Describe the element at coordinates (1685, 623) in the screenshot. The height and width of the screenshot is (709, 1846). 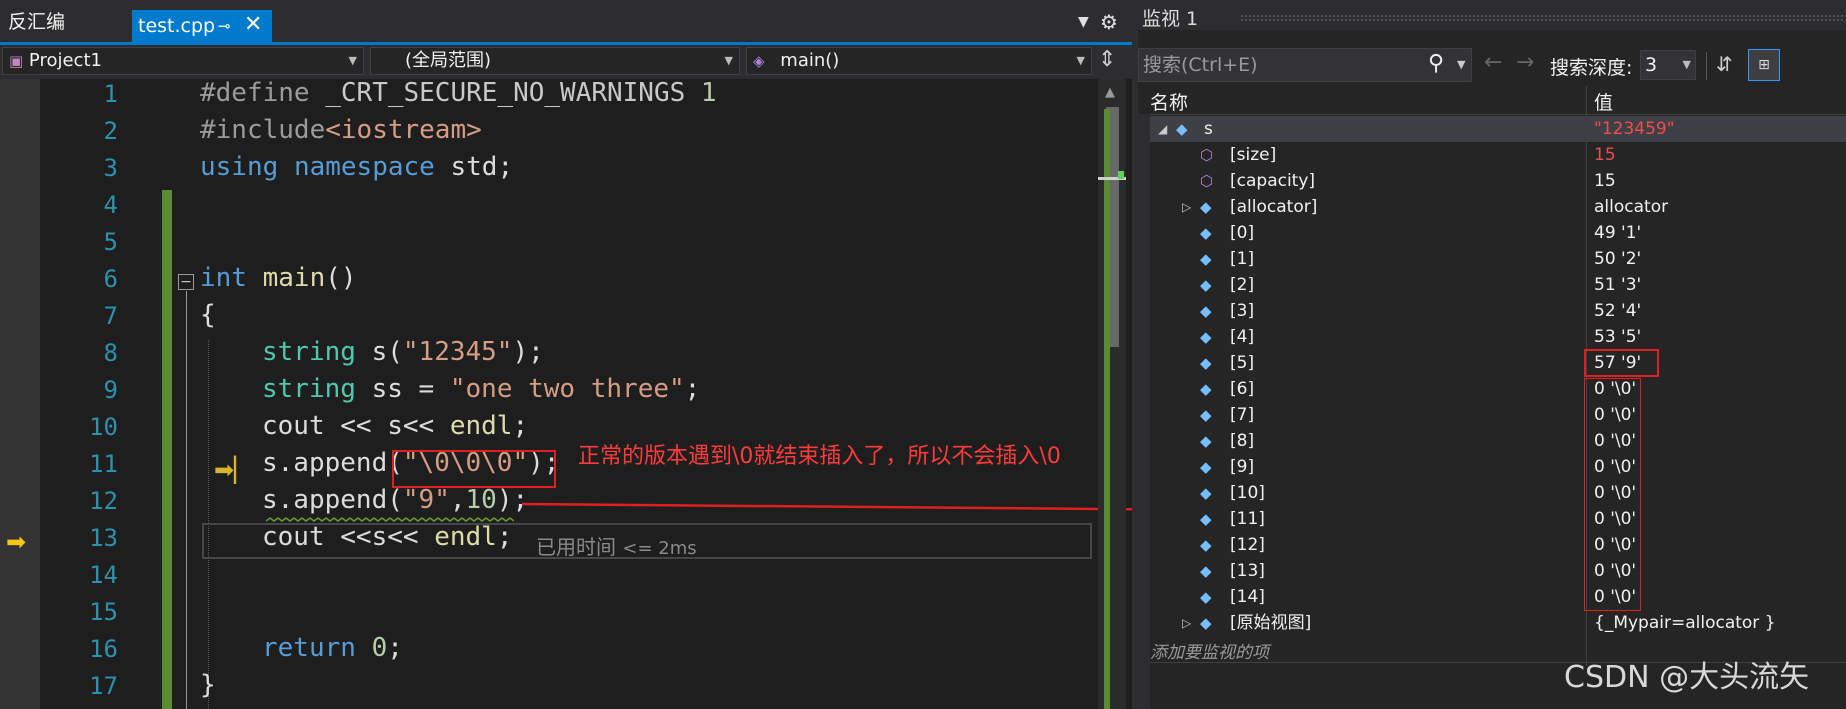
I see `row-value: {_Mypair=allocator }` at that location.